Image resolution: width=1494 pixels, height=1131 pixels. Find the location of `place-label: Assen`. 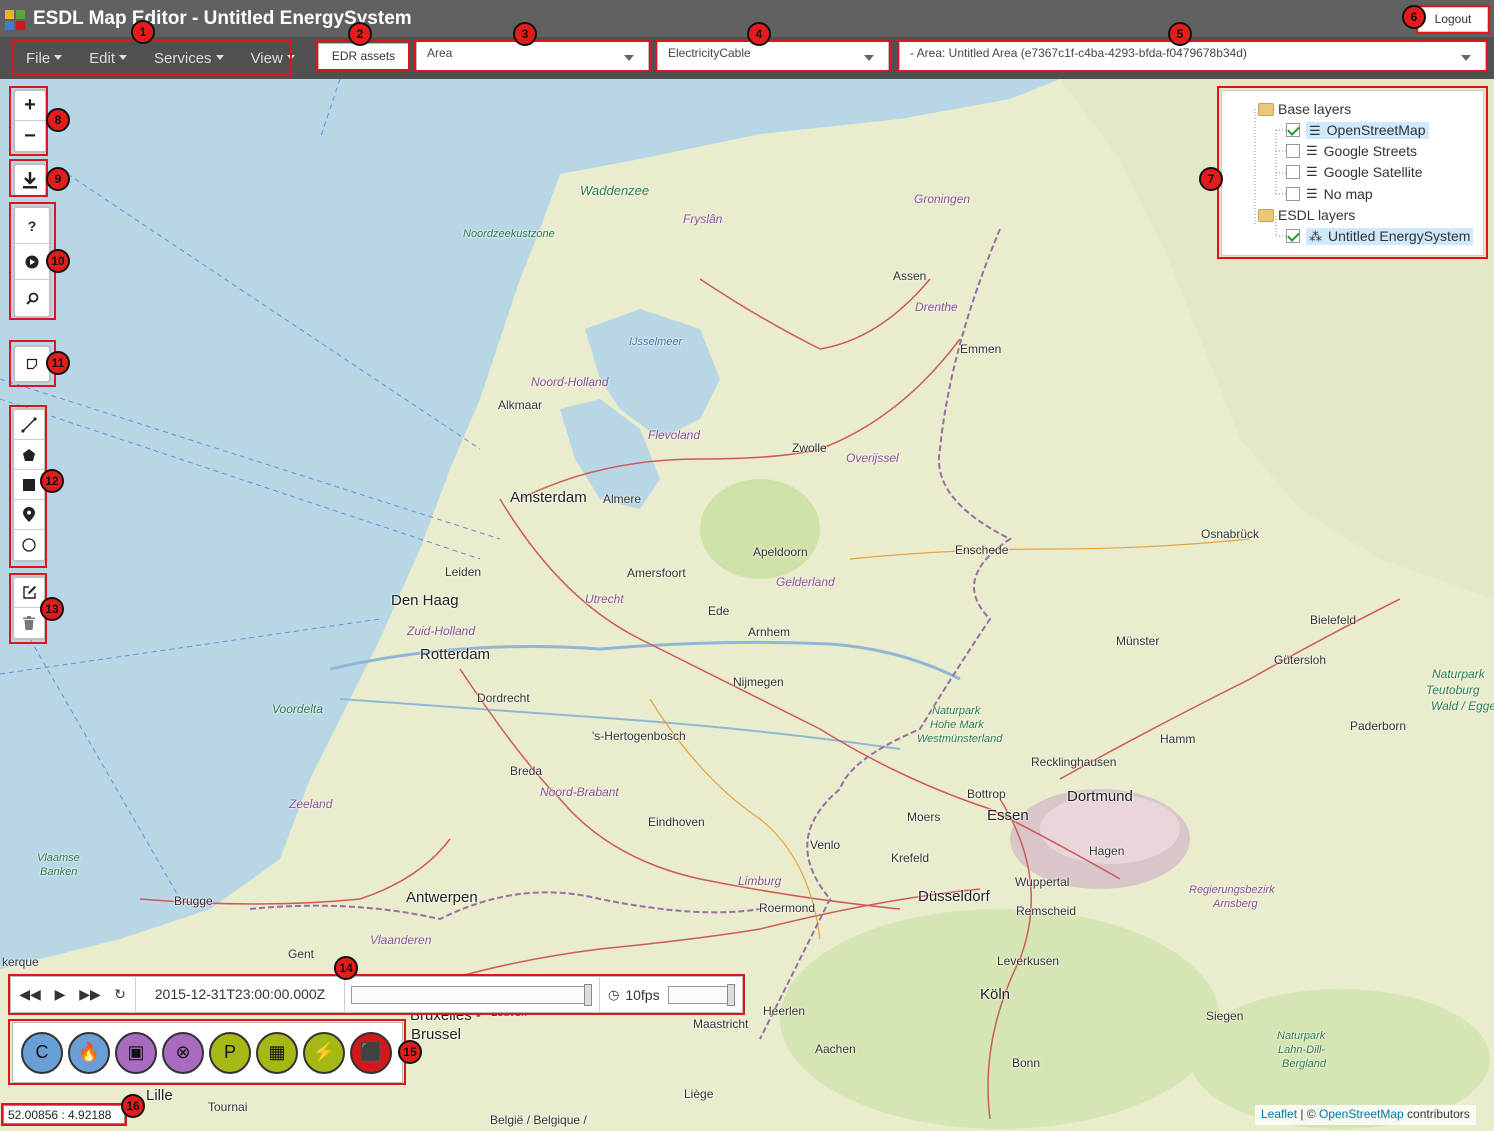

place-label: Assen is located at coordinates (910, 276).